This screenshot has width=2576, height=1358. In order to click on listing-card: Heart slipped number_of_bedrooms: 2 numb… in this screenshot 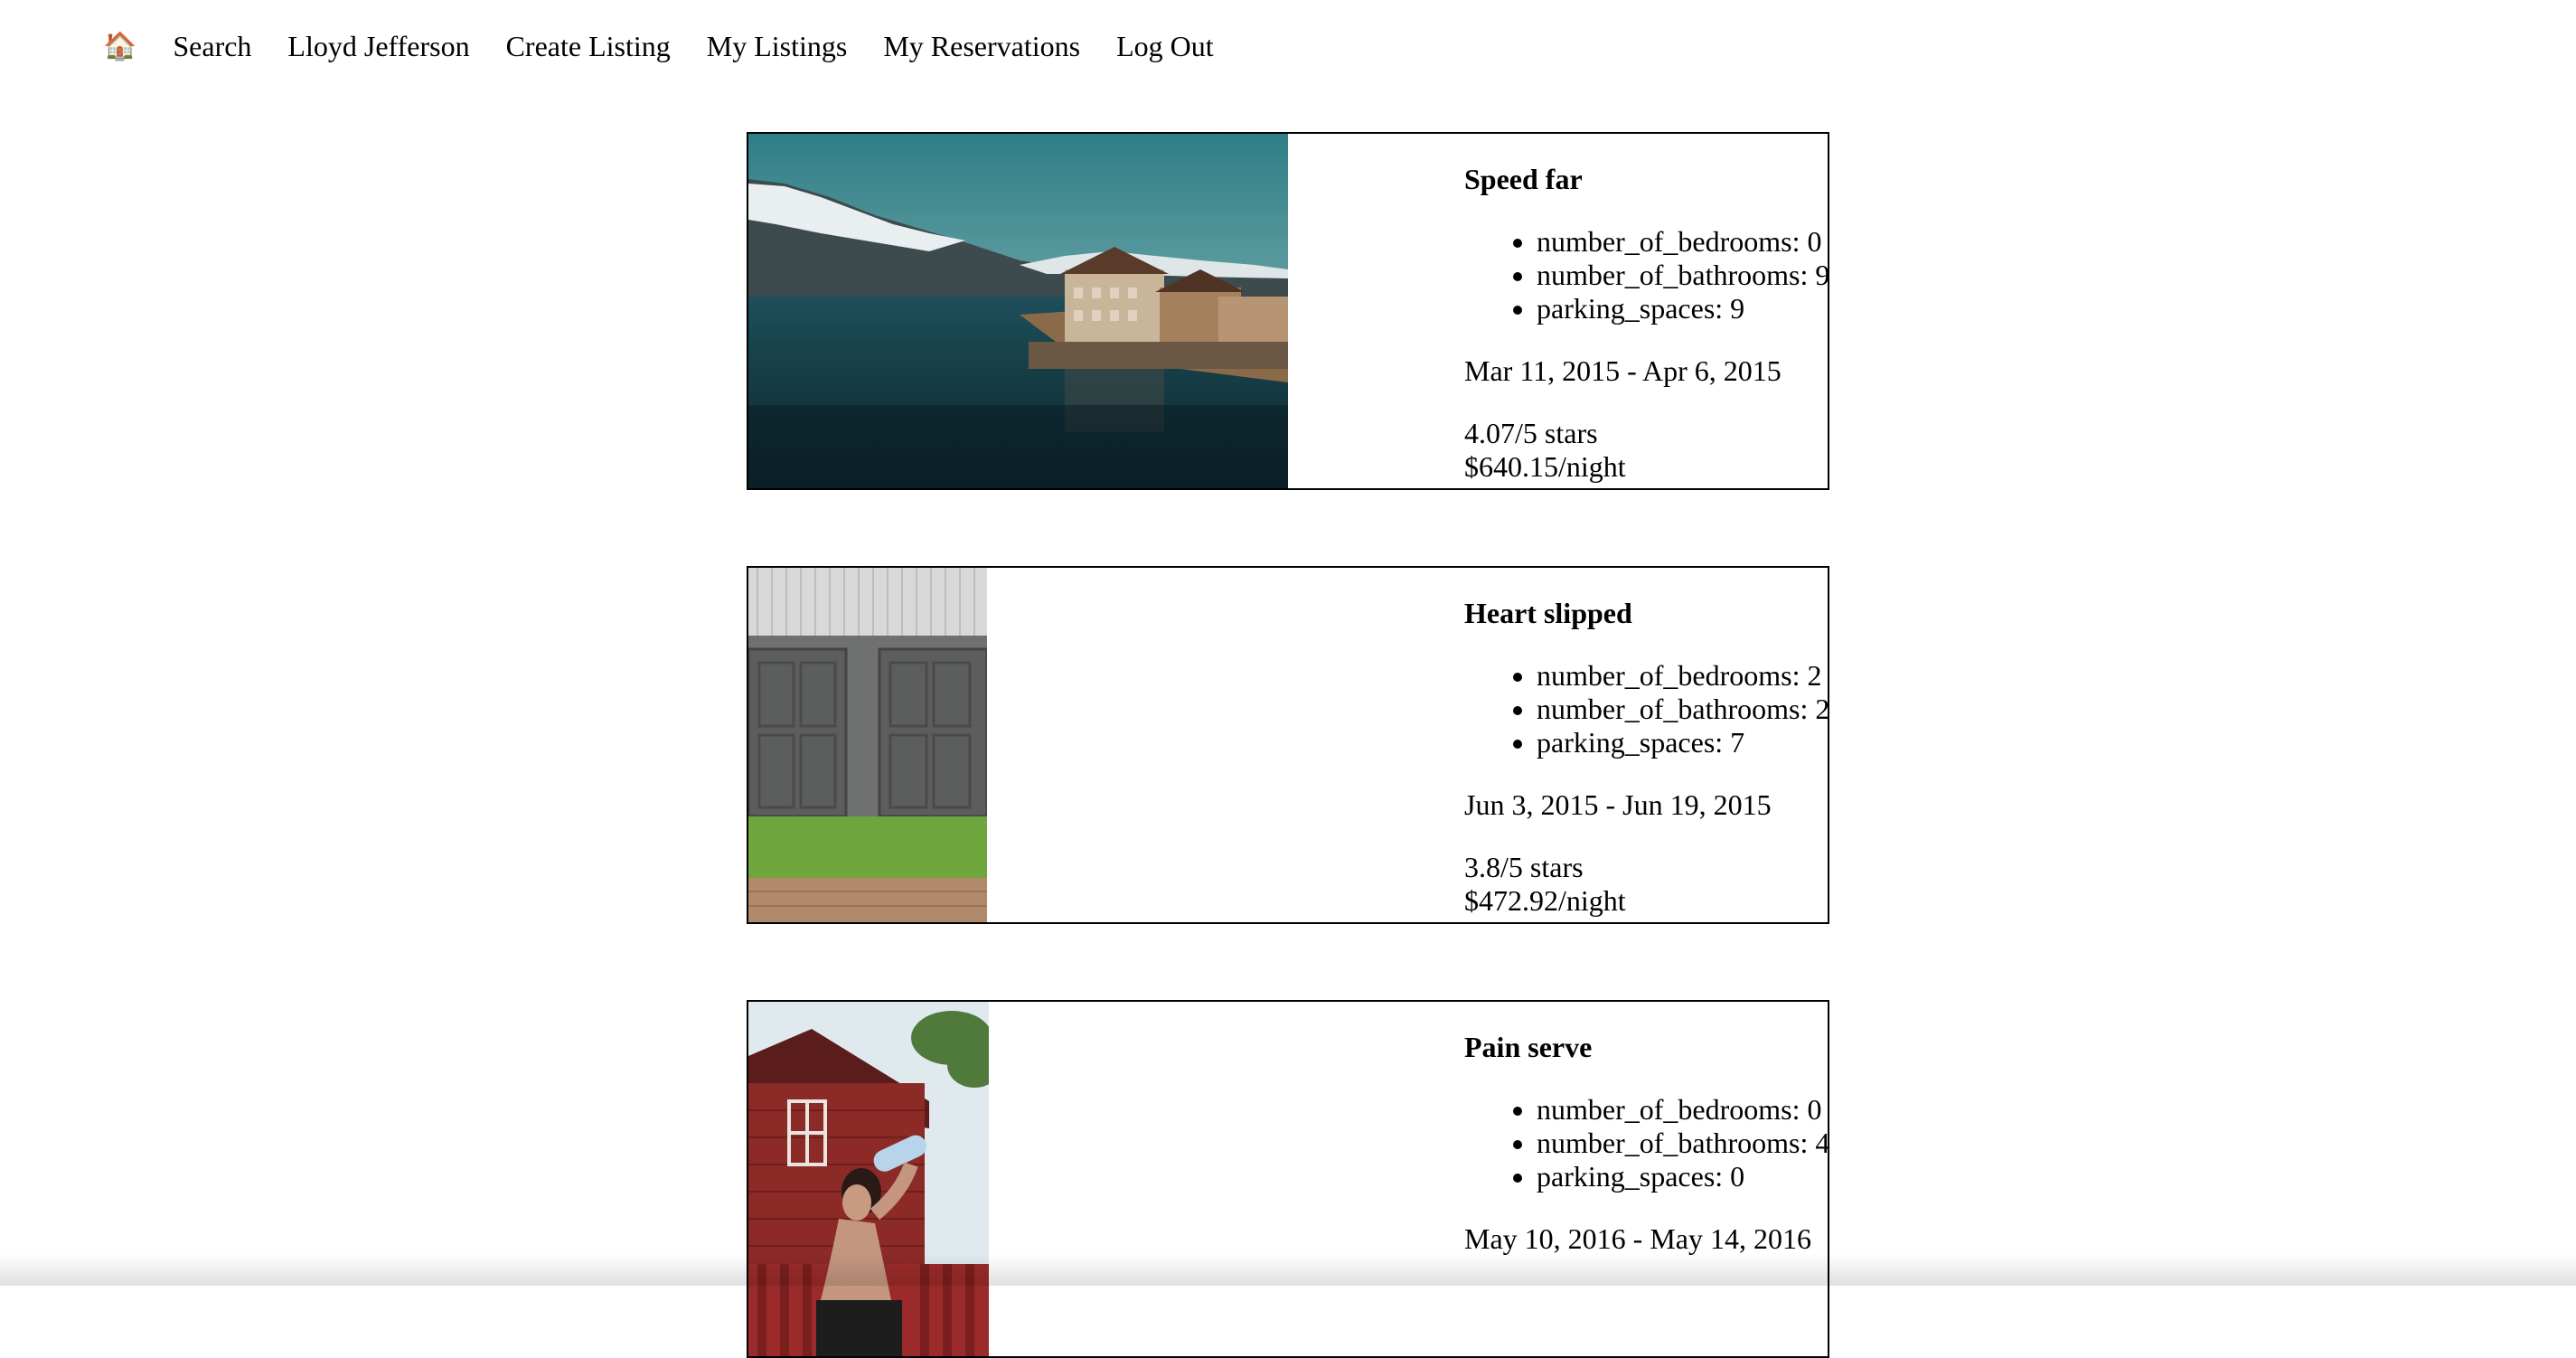, I will do `click(1288, 745)`.